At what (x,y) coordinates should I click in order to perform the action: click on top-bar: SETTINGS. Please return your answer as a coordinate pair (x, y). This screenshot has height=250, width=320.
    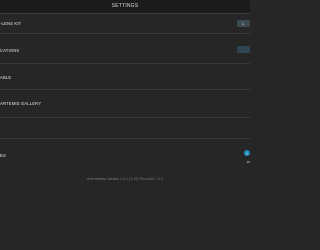
    Looking at the image, I should click on (125, 7).